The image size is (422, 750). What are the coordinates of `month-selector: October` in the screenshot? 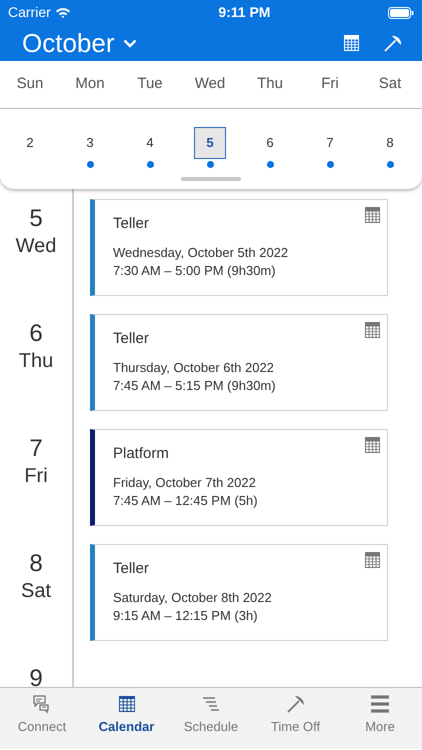 It's located at (79, 43).